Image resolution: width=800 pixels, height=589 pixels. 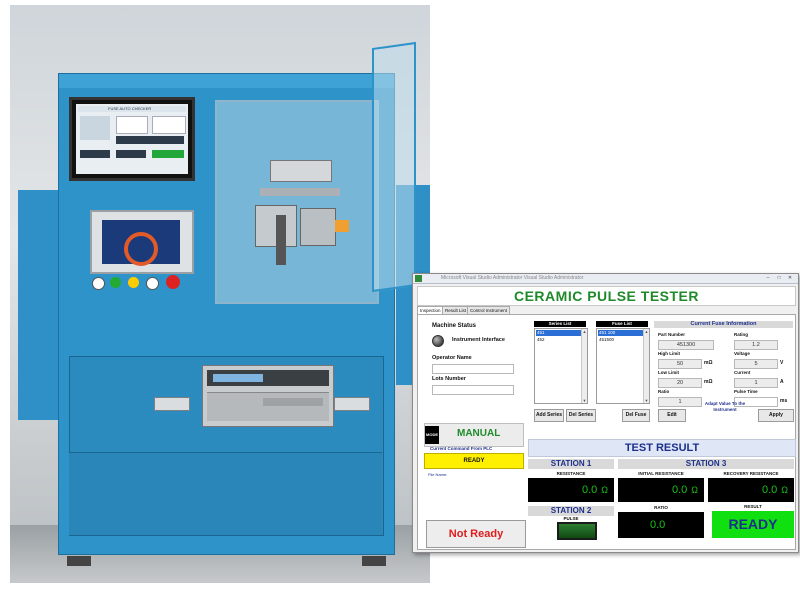 What do you see at coordinates (571, 518) in the screenshot?
I see `pulse-label: PULSE` at bounding box center [571, 518].